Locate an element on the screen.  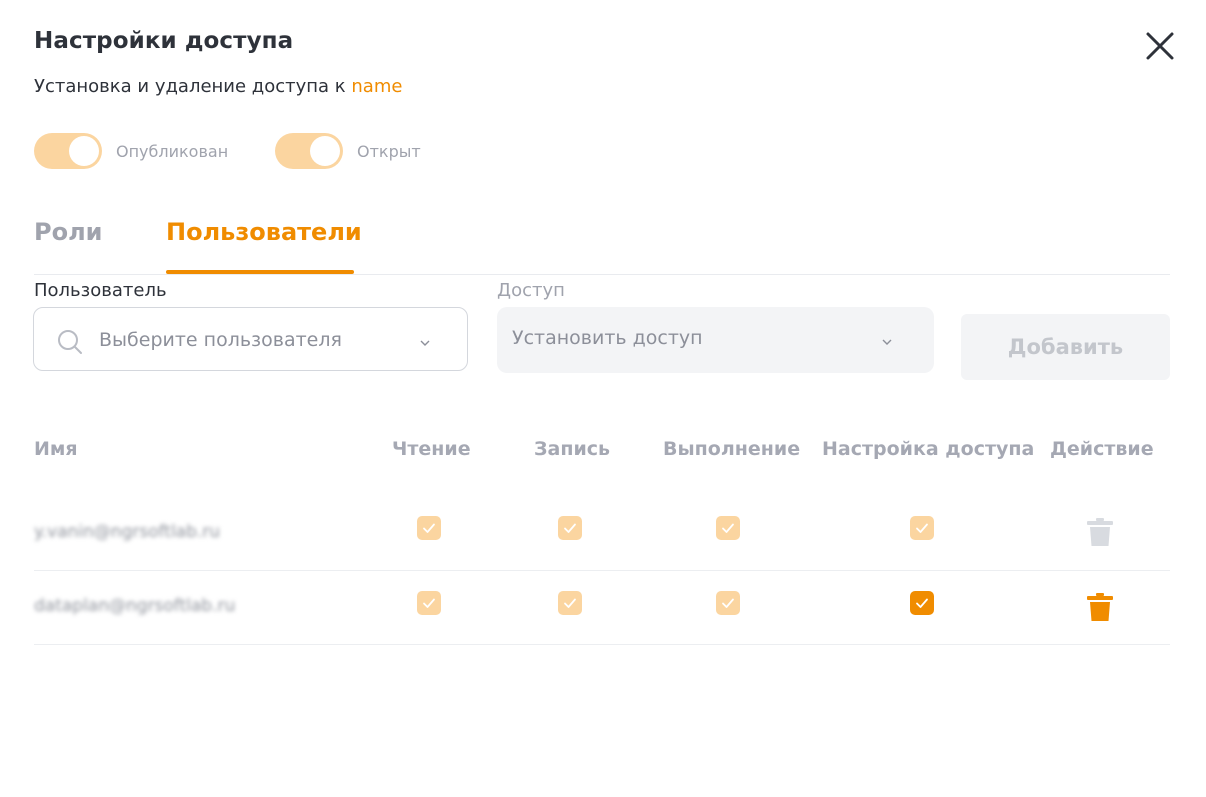
column-header-access-settings: Настройка доступа is located at coordinates (928, 449).